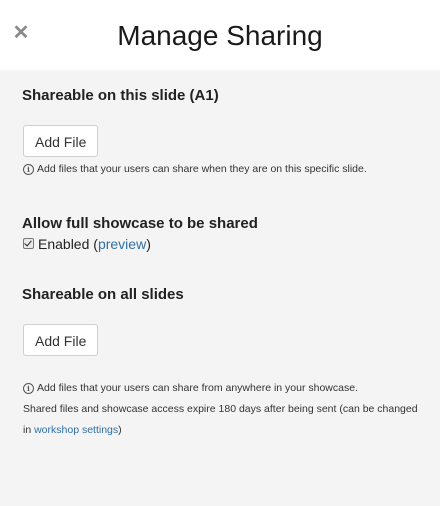  I want to click on page-title: Manage Sharing, so click(220, 35).